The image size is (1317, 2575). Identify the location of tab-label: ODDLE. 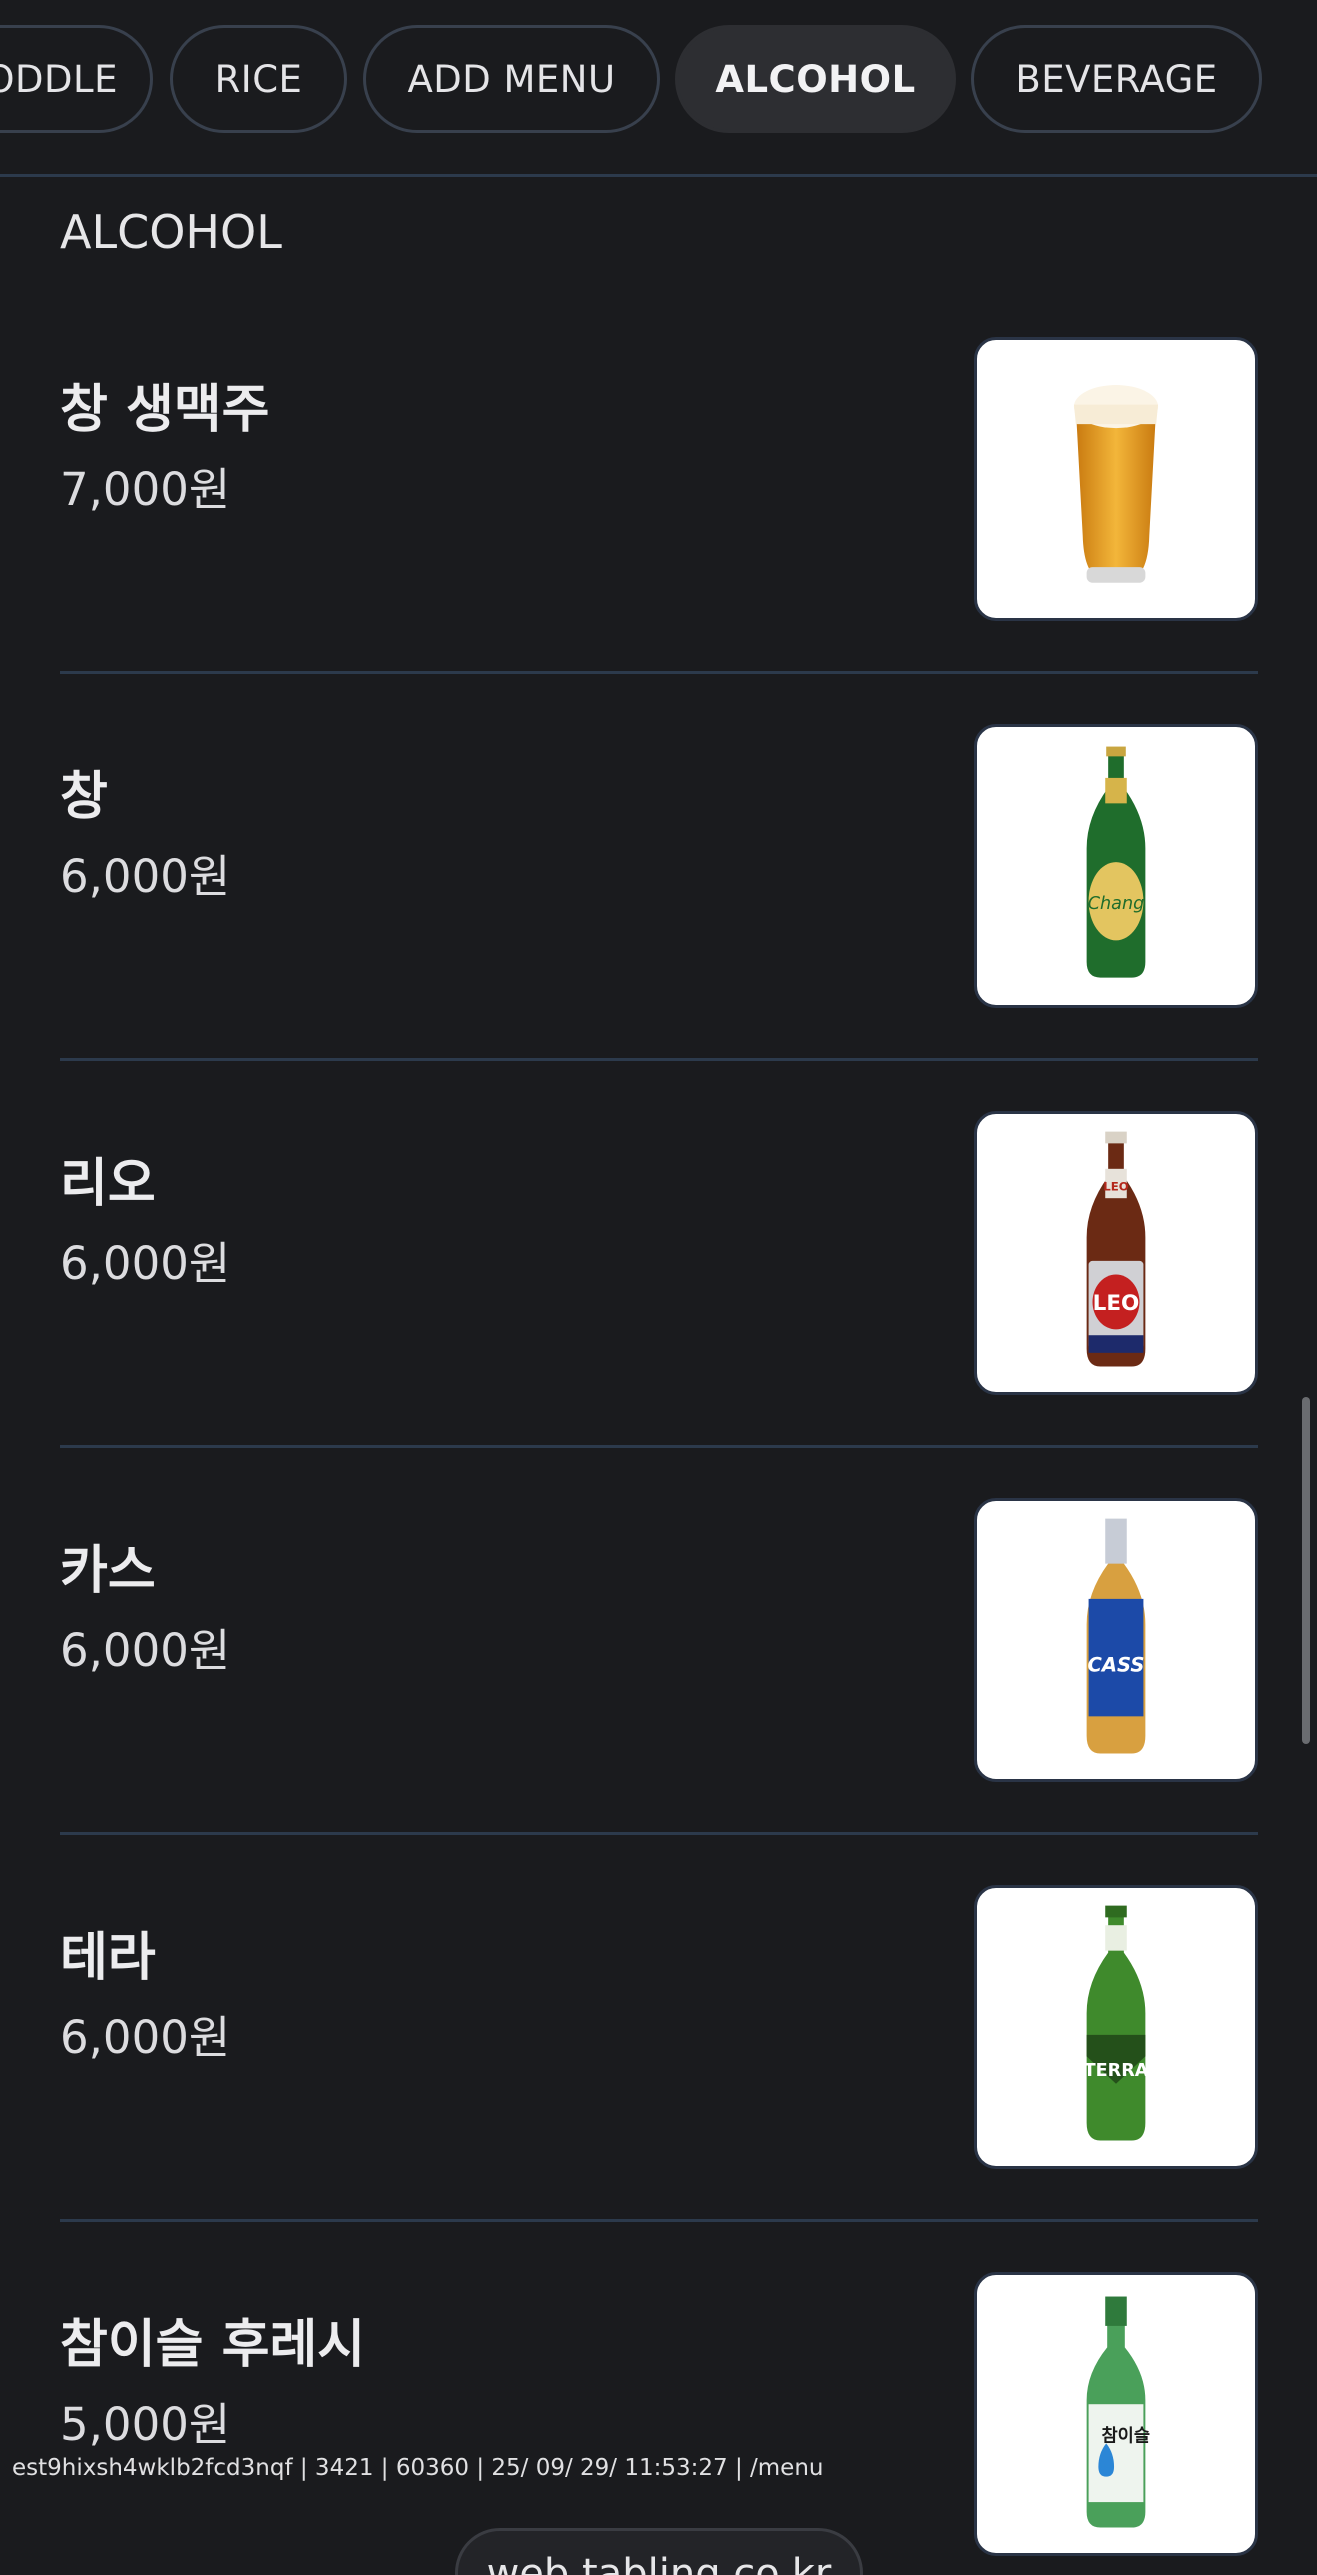
(59, 79).